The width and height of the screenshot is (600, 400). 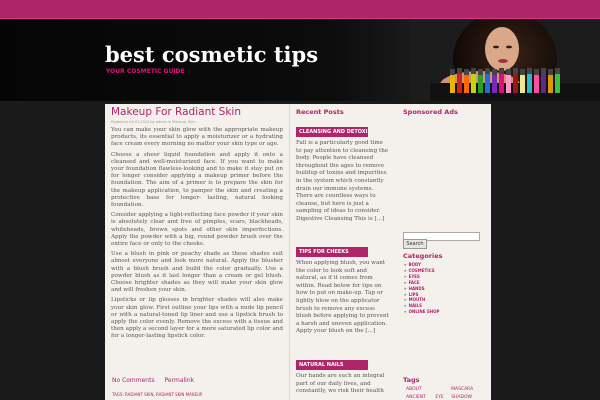 I want to click on permalink-link: Permalink, so click(x=180, y=380).